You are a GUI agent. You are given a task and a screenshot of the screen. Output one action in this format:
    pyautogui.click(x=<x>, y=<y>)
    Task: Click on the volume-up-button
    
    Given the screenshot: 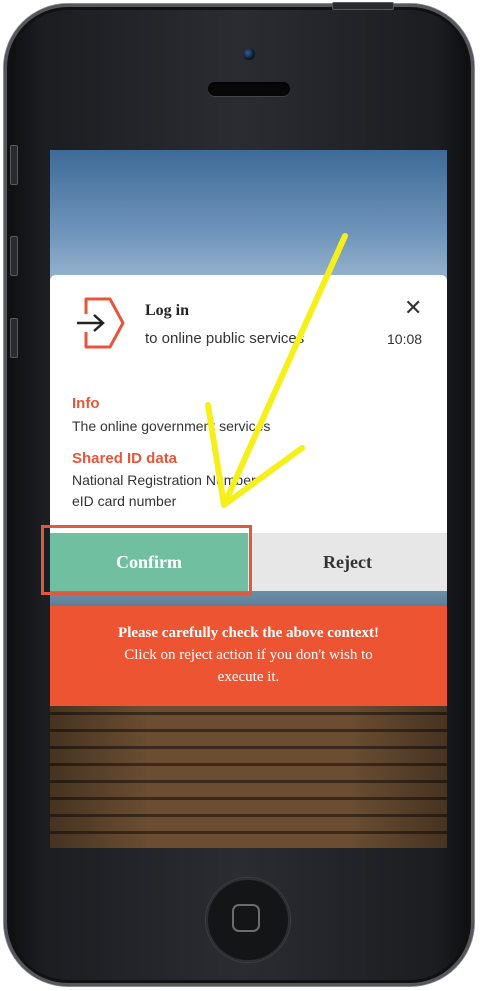 What is the action you would take?
    pyautogui.click(x=14, y=256)
    